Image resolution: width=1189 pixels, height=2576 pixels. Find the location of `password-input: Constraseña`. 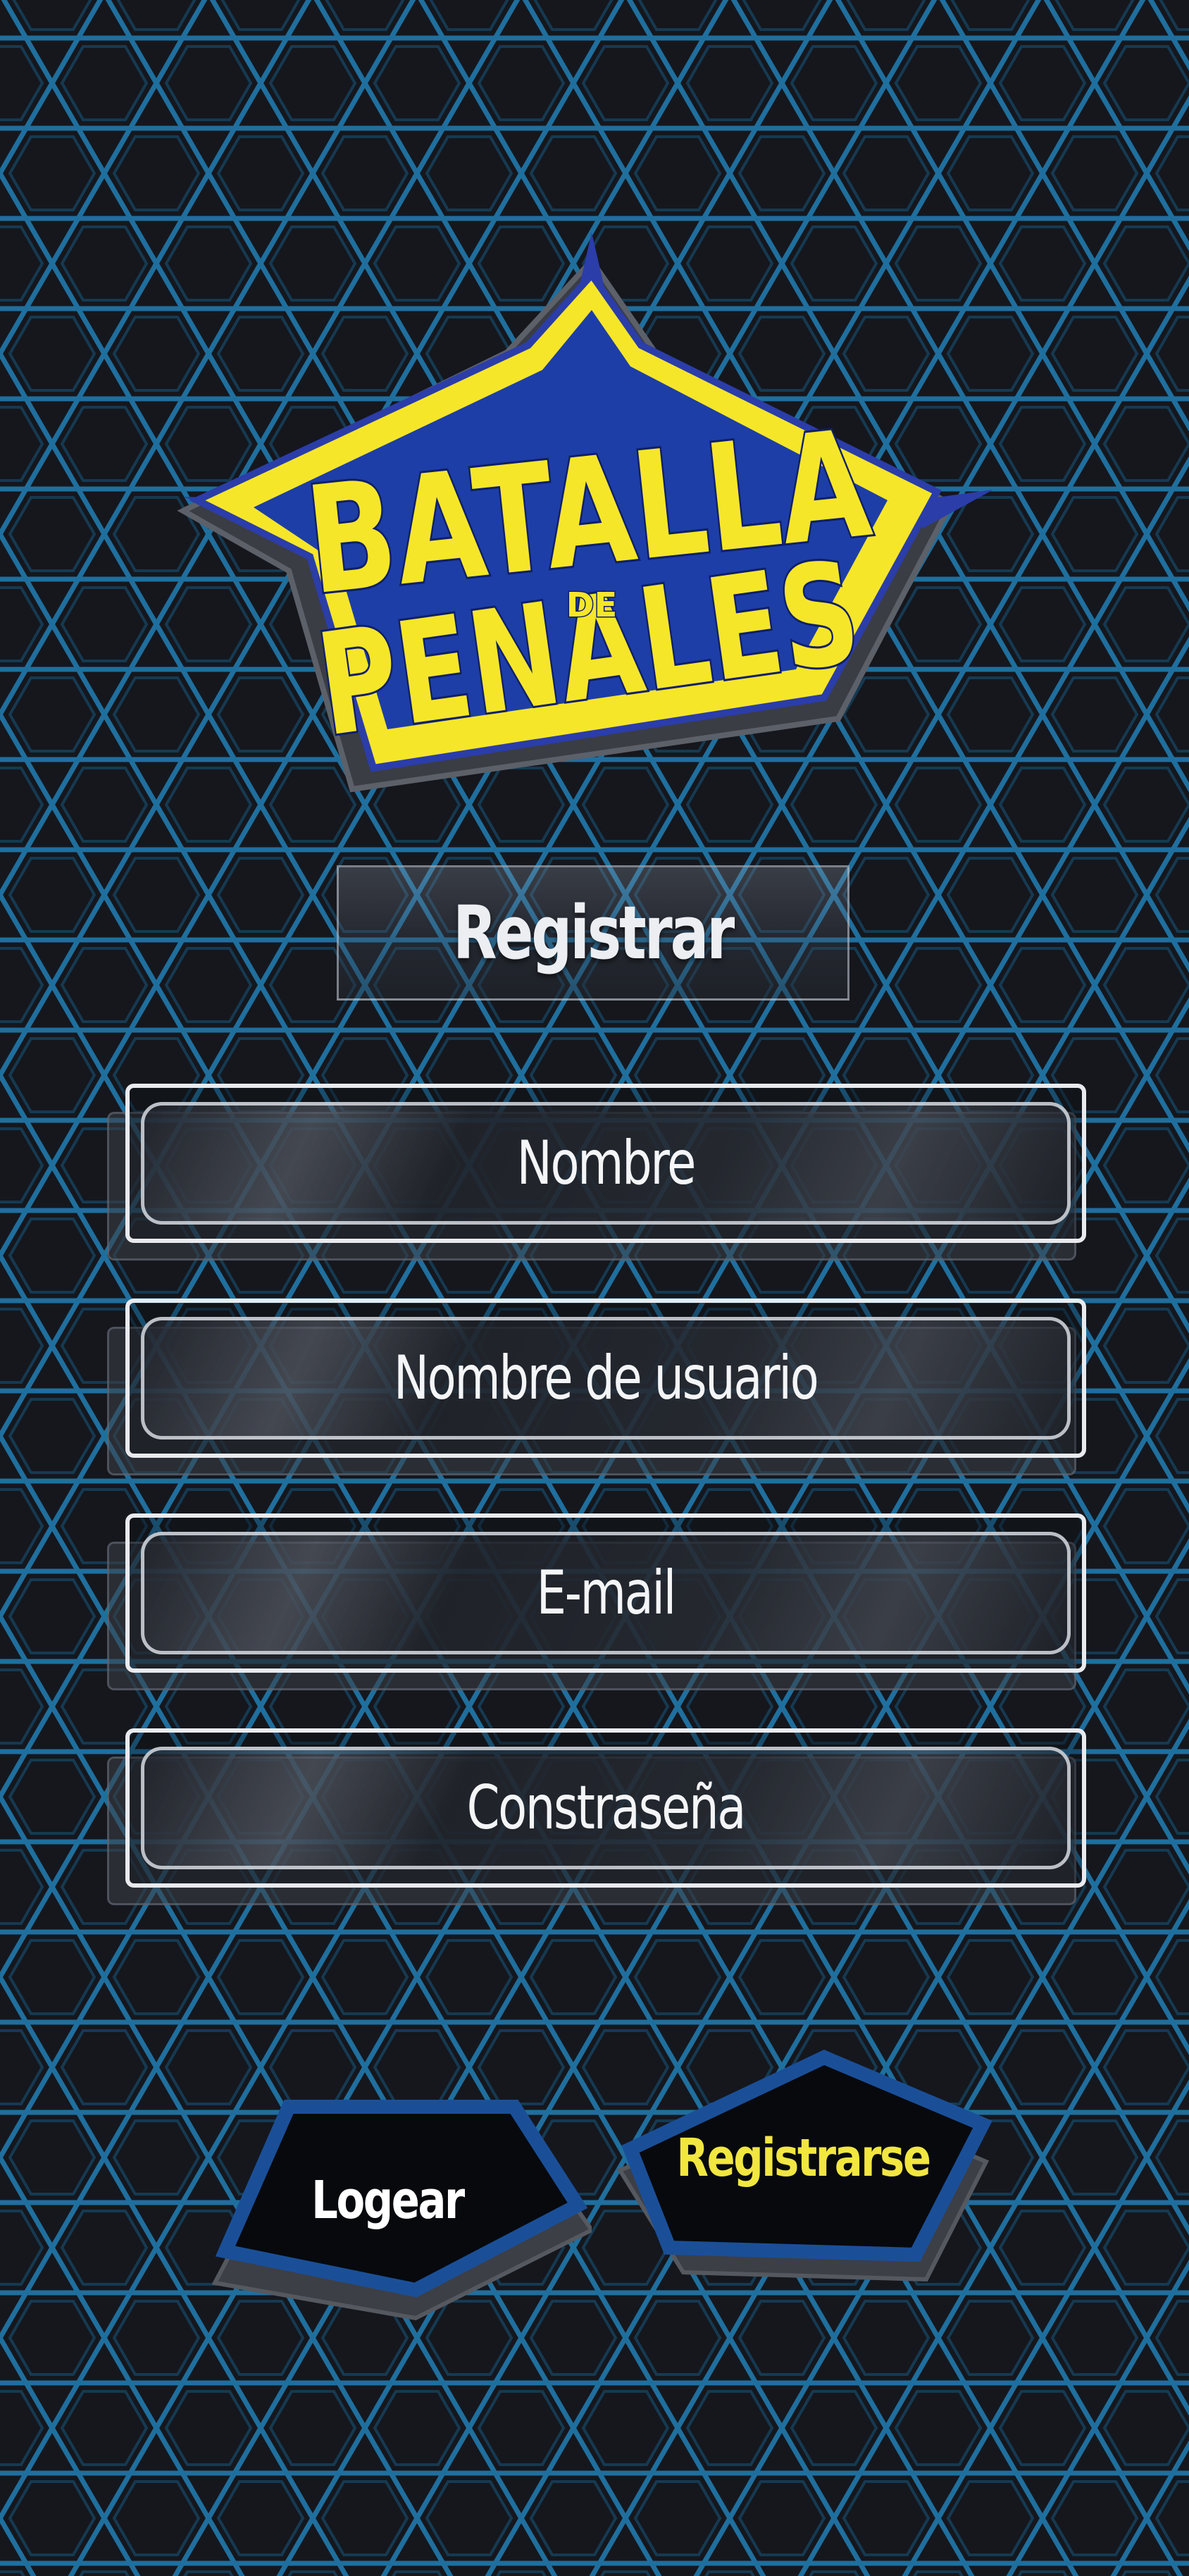

password-input: Constraseña is located at coordinates (606, 1808).